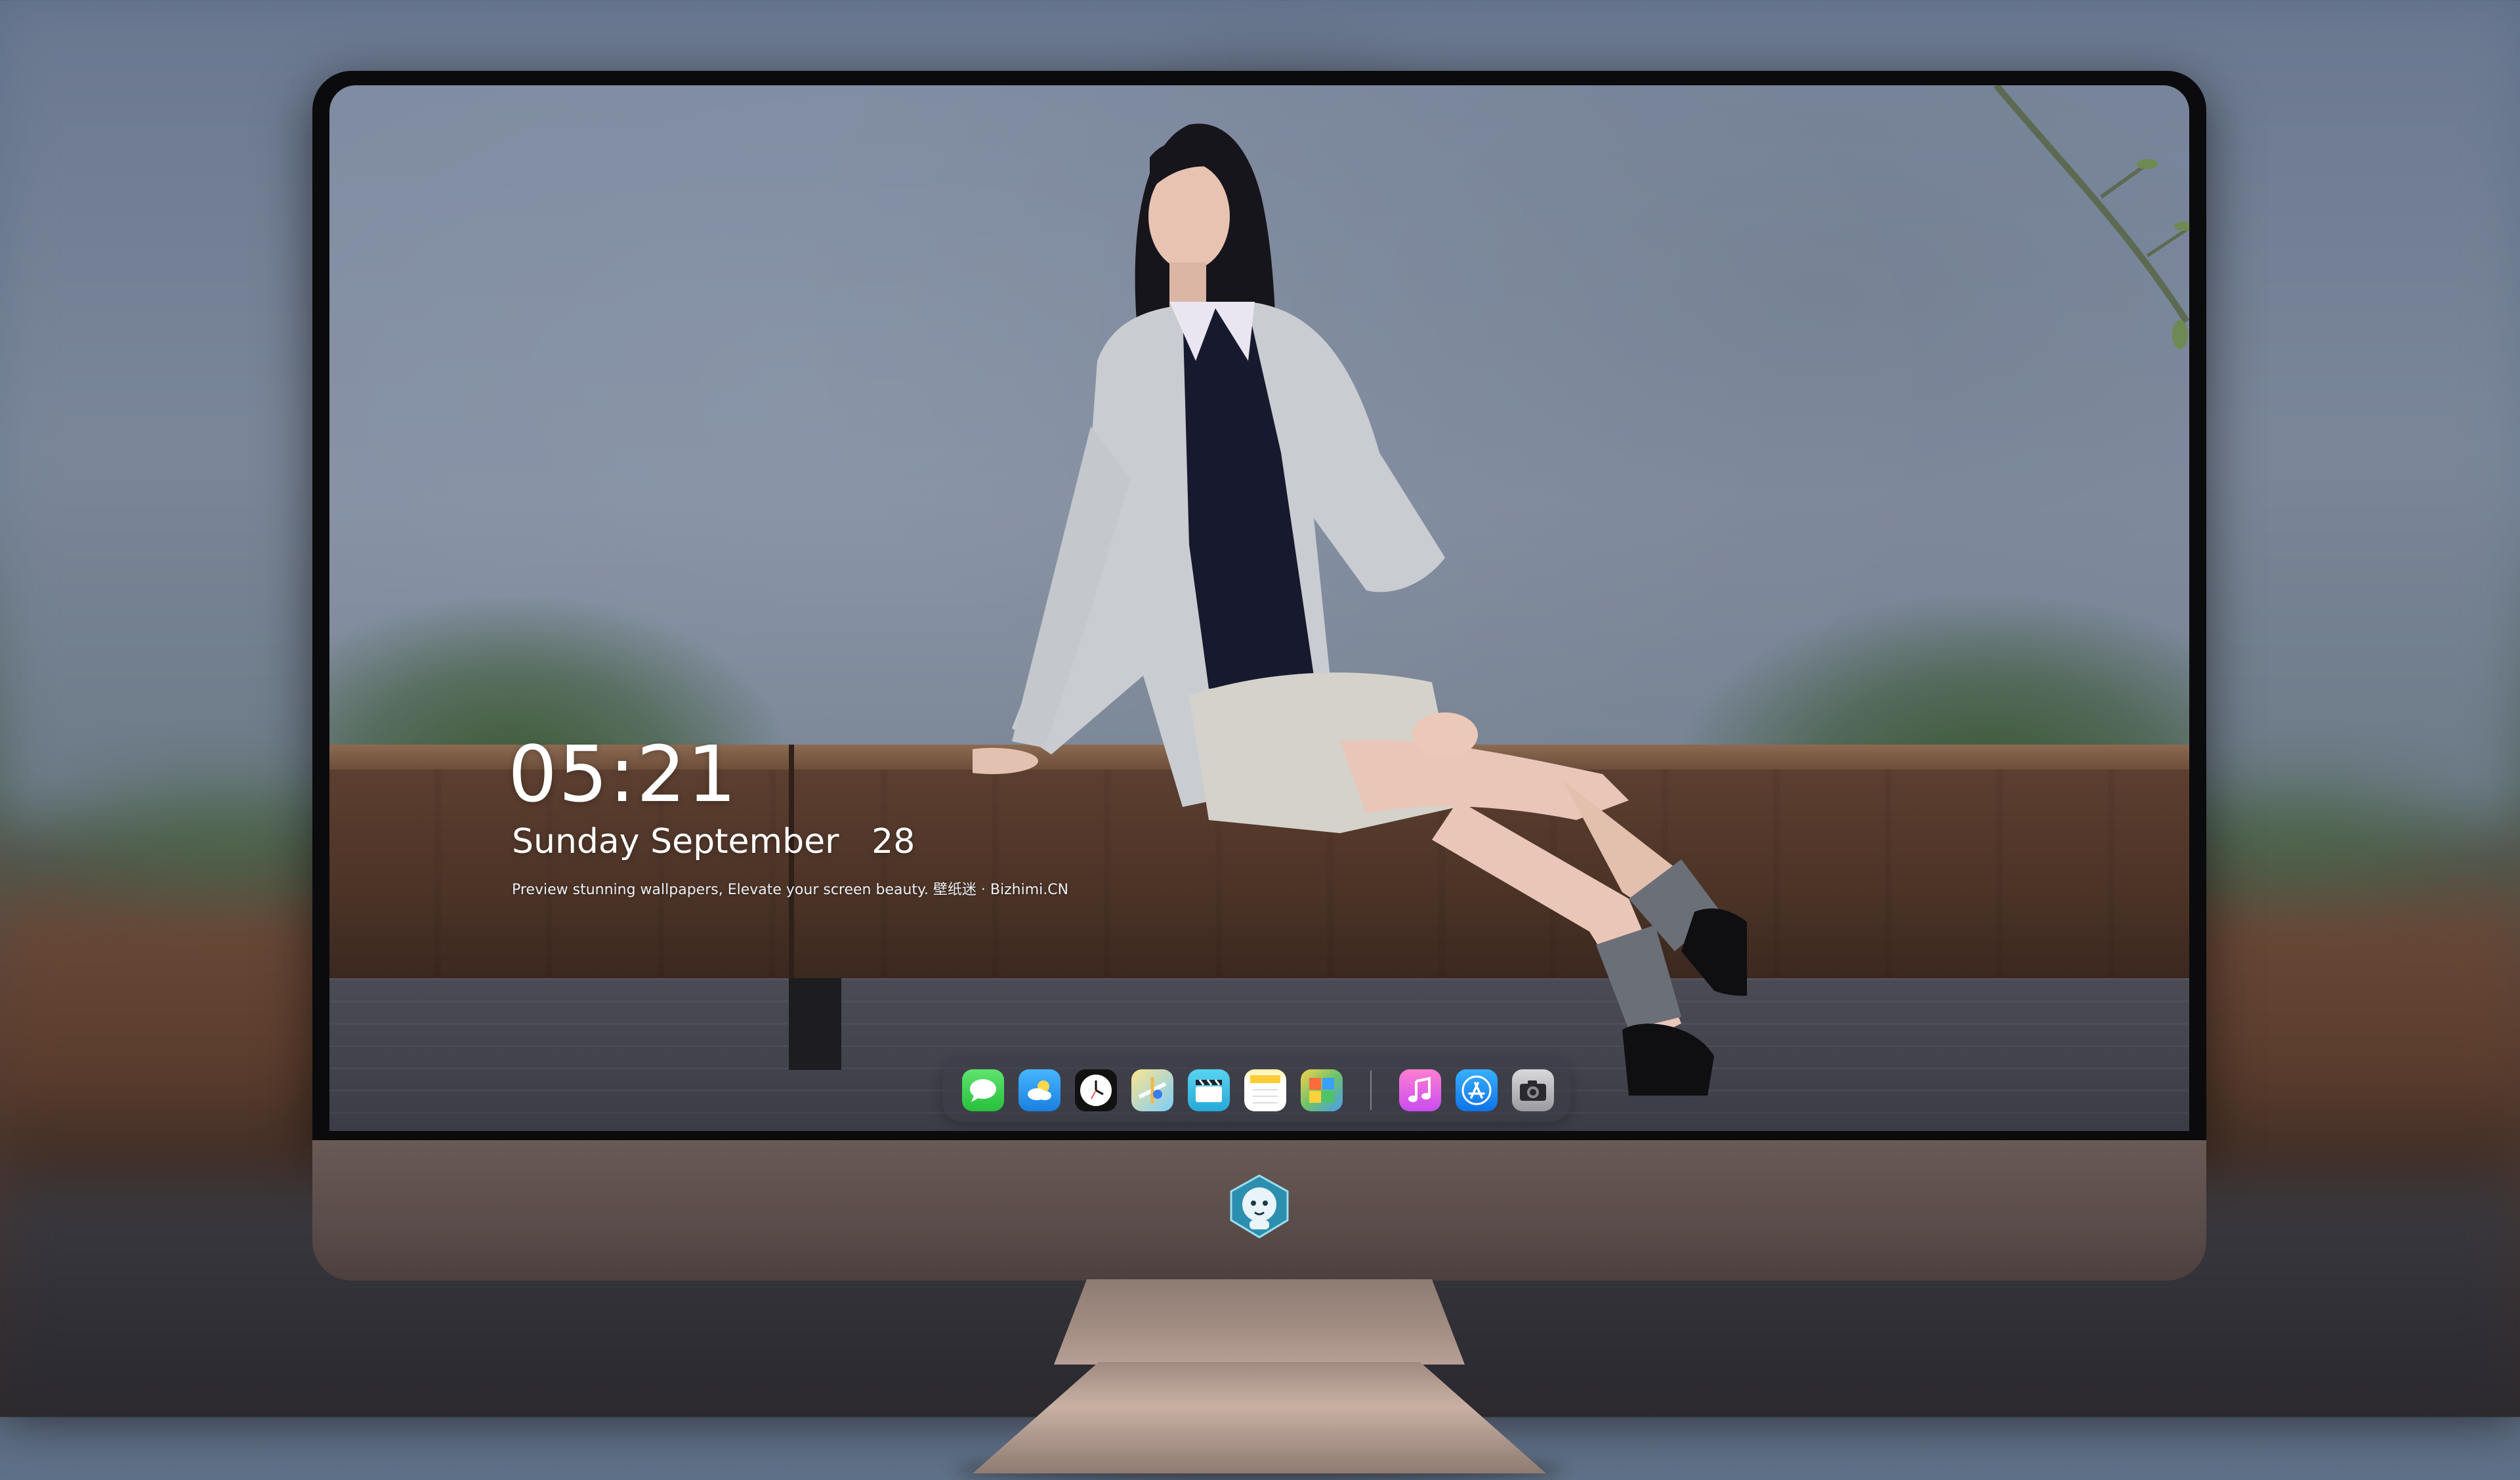  What do you see at coordinates (713, 841) in the screenshot?
I see `lock-screen-date: Sunday September 28` at bounding box center [713, 841].